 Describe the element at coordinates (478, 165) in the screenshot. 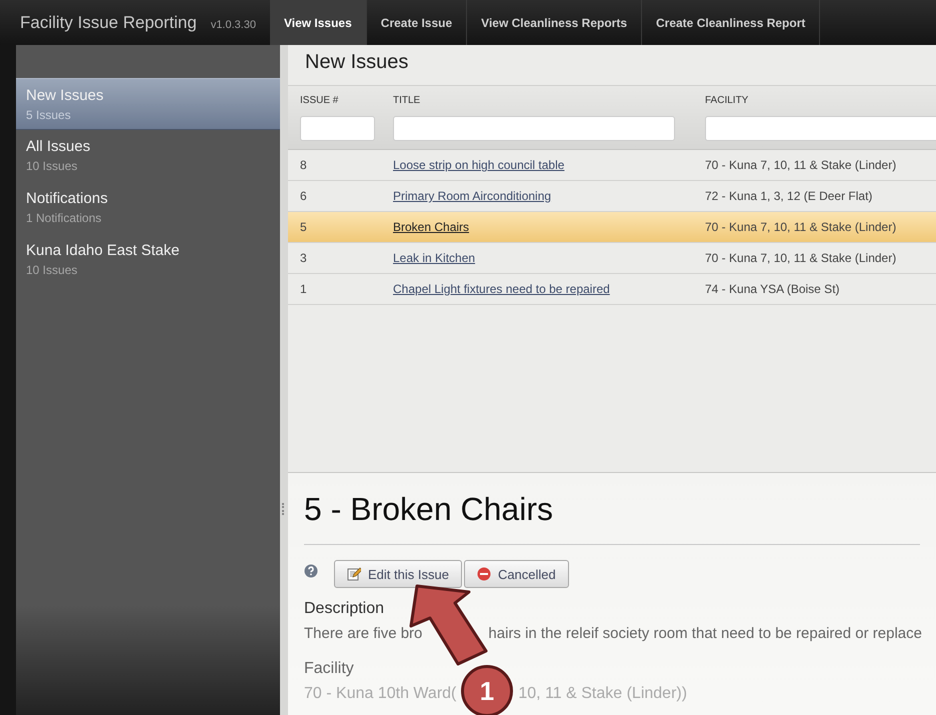

I see `issue-link: Loose strip on high council table` at that location.